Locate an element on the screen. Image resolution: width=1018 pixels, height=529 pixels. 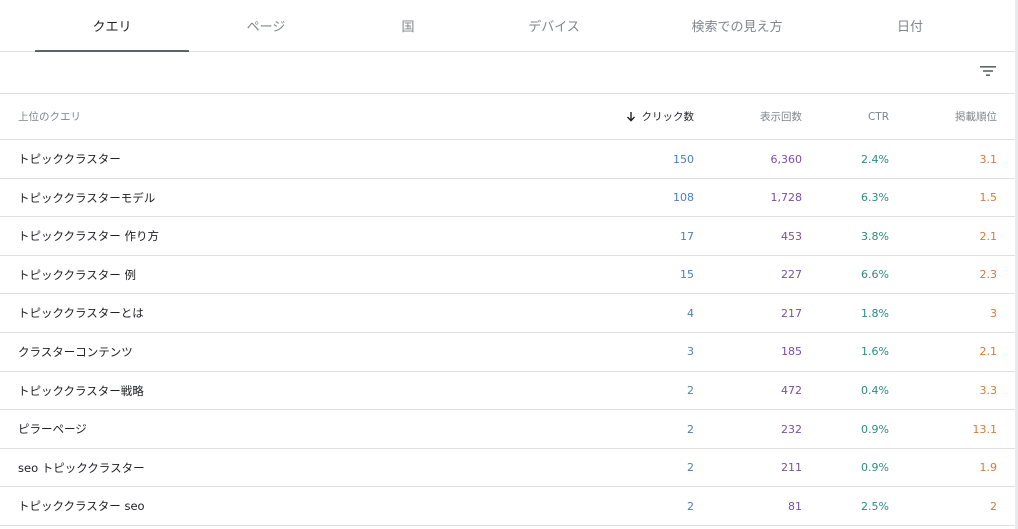
cell-impressions: 185 is located at coordinates (791, 352).